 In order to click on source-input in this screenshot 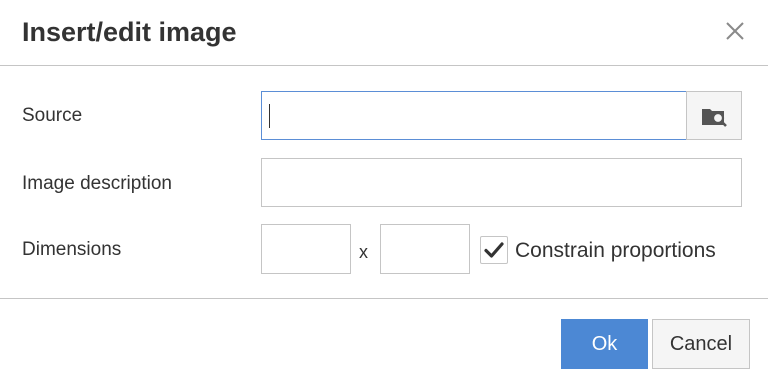, I will do `click(474, 115)`.